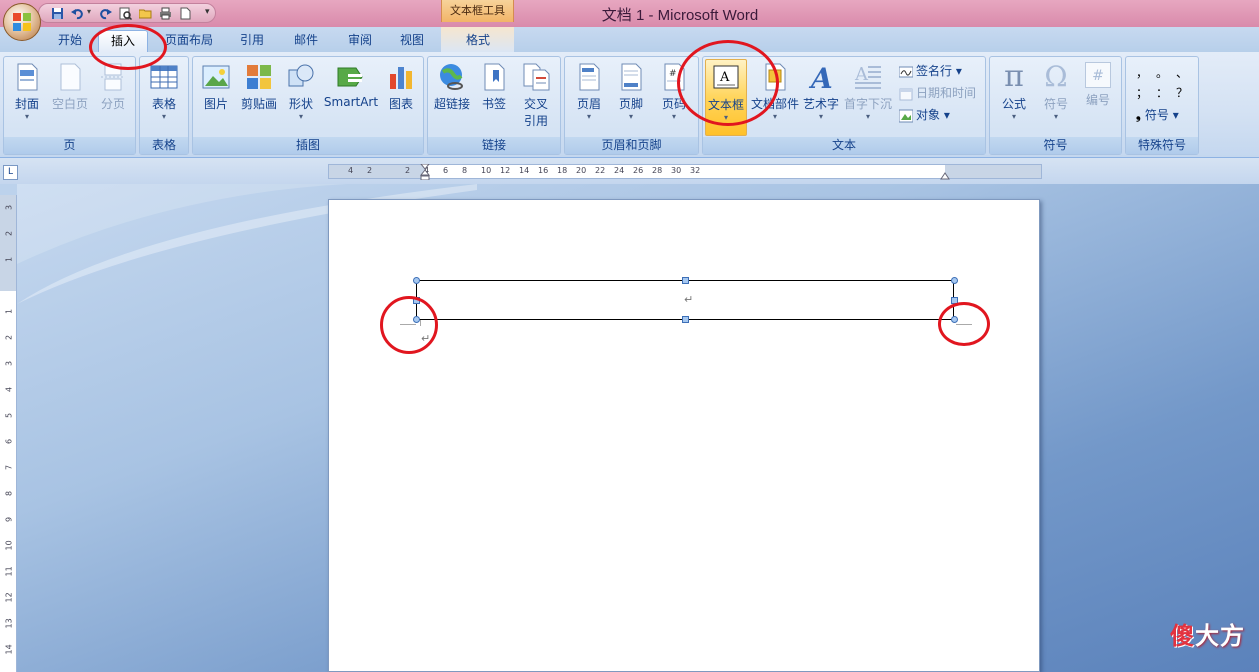 This screenshot has height=672, width=1259. Describe the element at coordinates (350, 77) in the screenshot. I see `smartart-icon` at that location.